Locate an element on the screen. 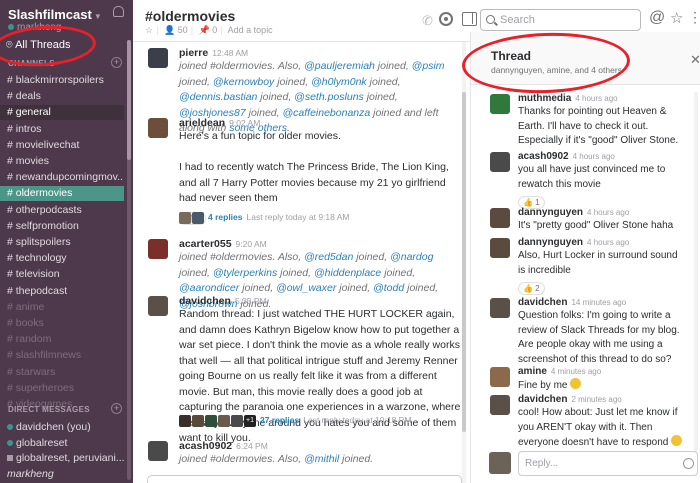  all-threads-link: ⌾ All Threads is located at coordinates (38, 45).